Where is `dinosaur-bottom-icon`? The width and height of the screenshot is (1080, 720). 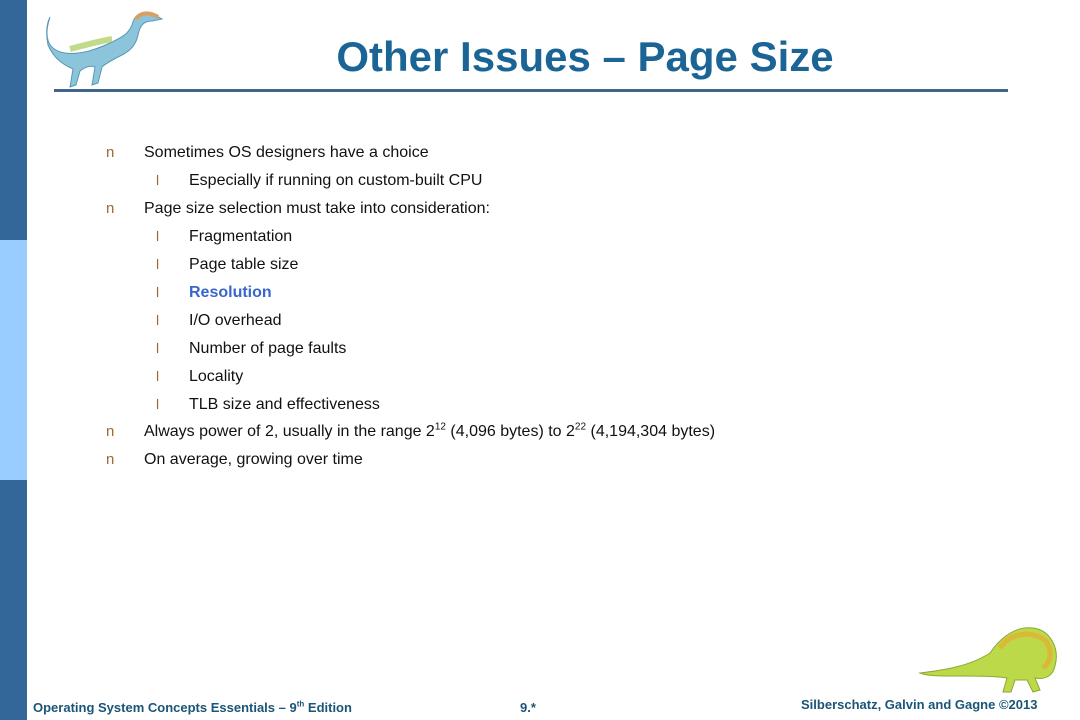 dinosaur-bottom-icon is located at coordinates (987, 660).